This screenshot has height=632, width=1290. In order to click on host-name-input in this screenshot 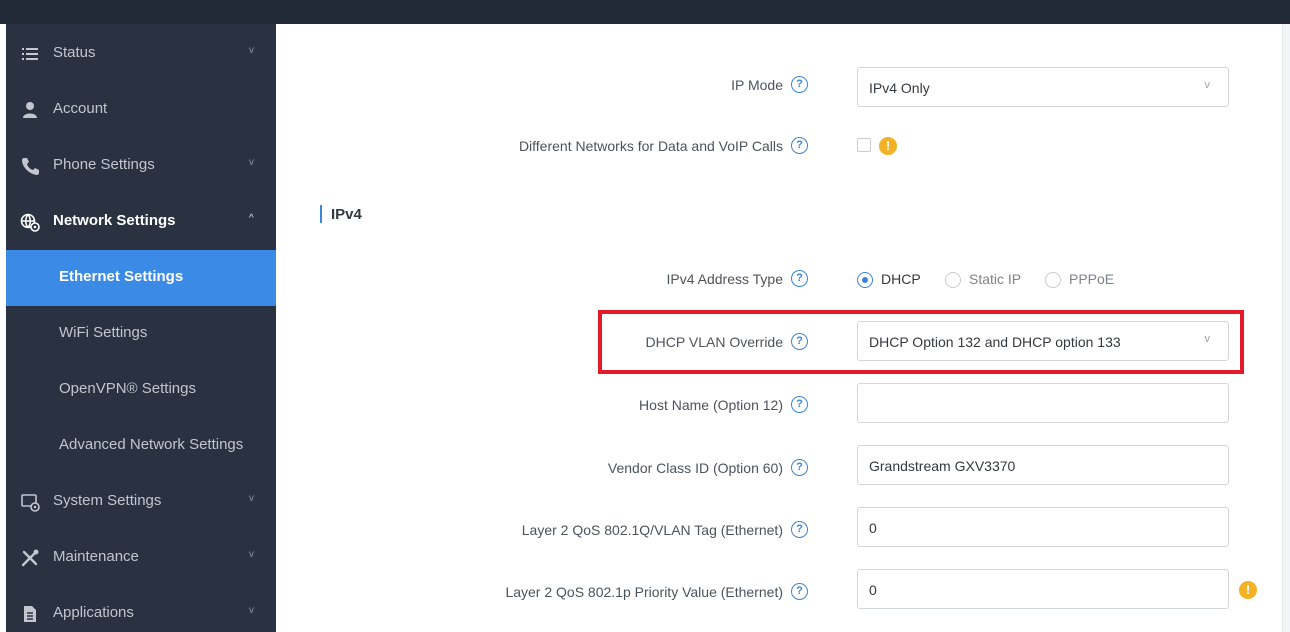, I will do `click(1043, 403)`.